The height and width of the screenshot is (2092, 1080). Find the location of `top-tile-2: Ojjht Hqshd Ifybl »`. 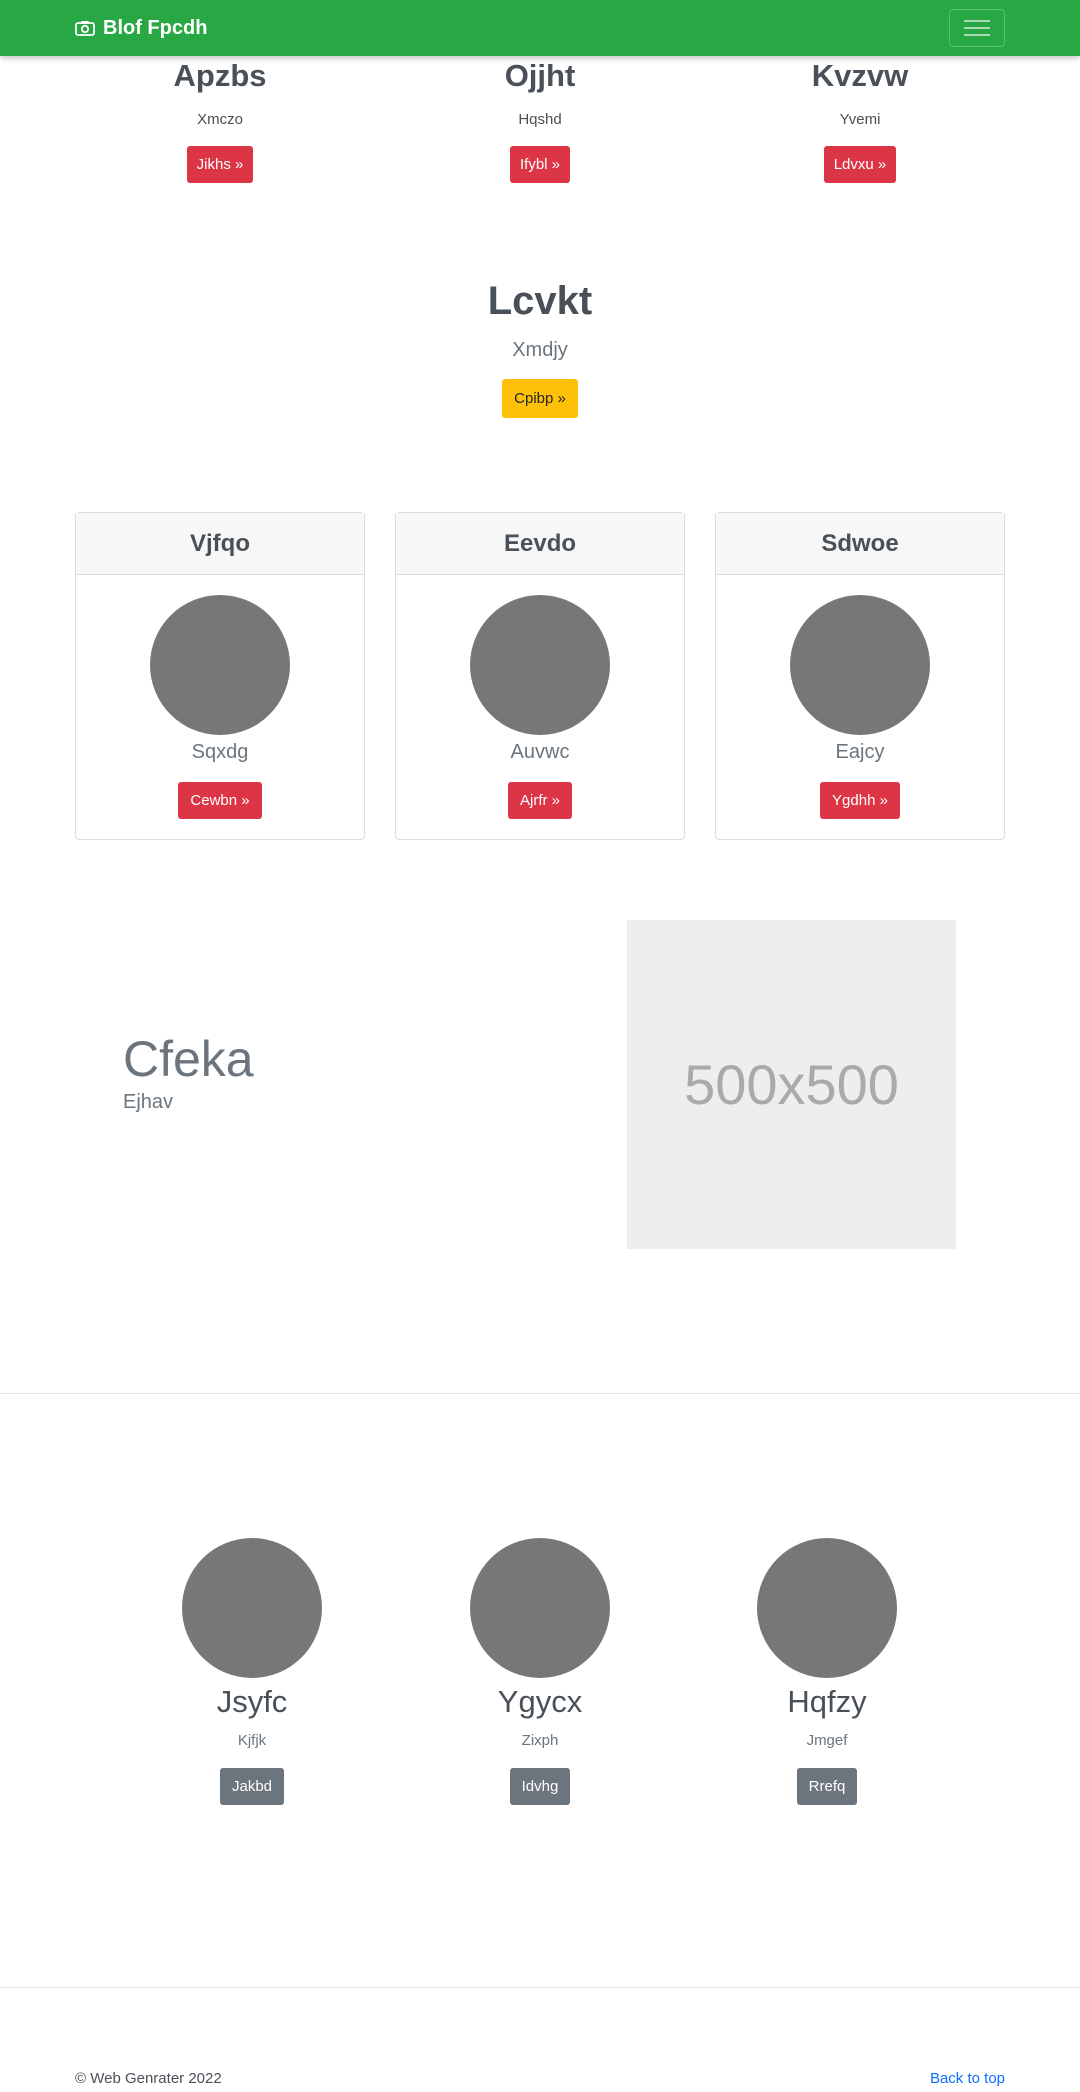

top-tile-2: Ojjht Hqshd Ifybl » is located at coordinates (540, 120).